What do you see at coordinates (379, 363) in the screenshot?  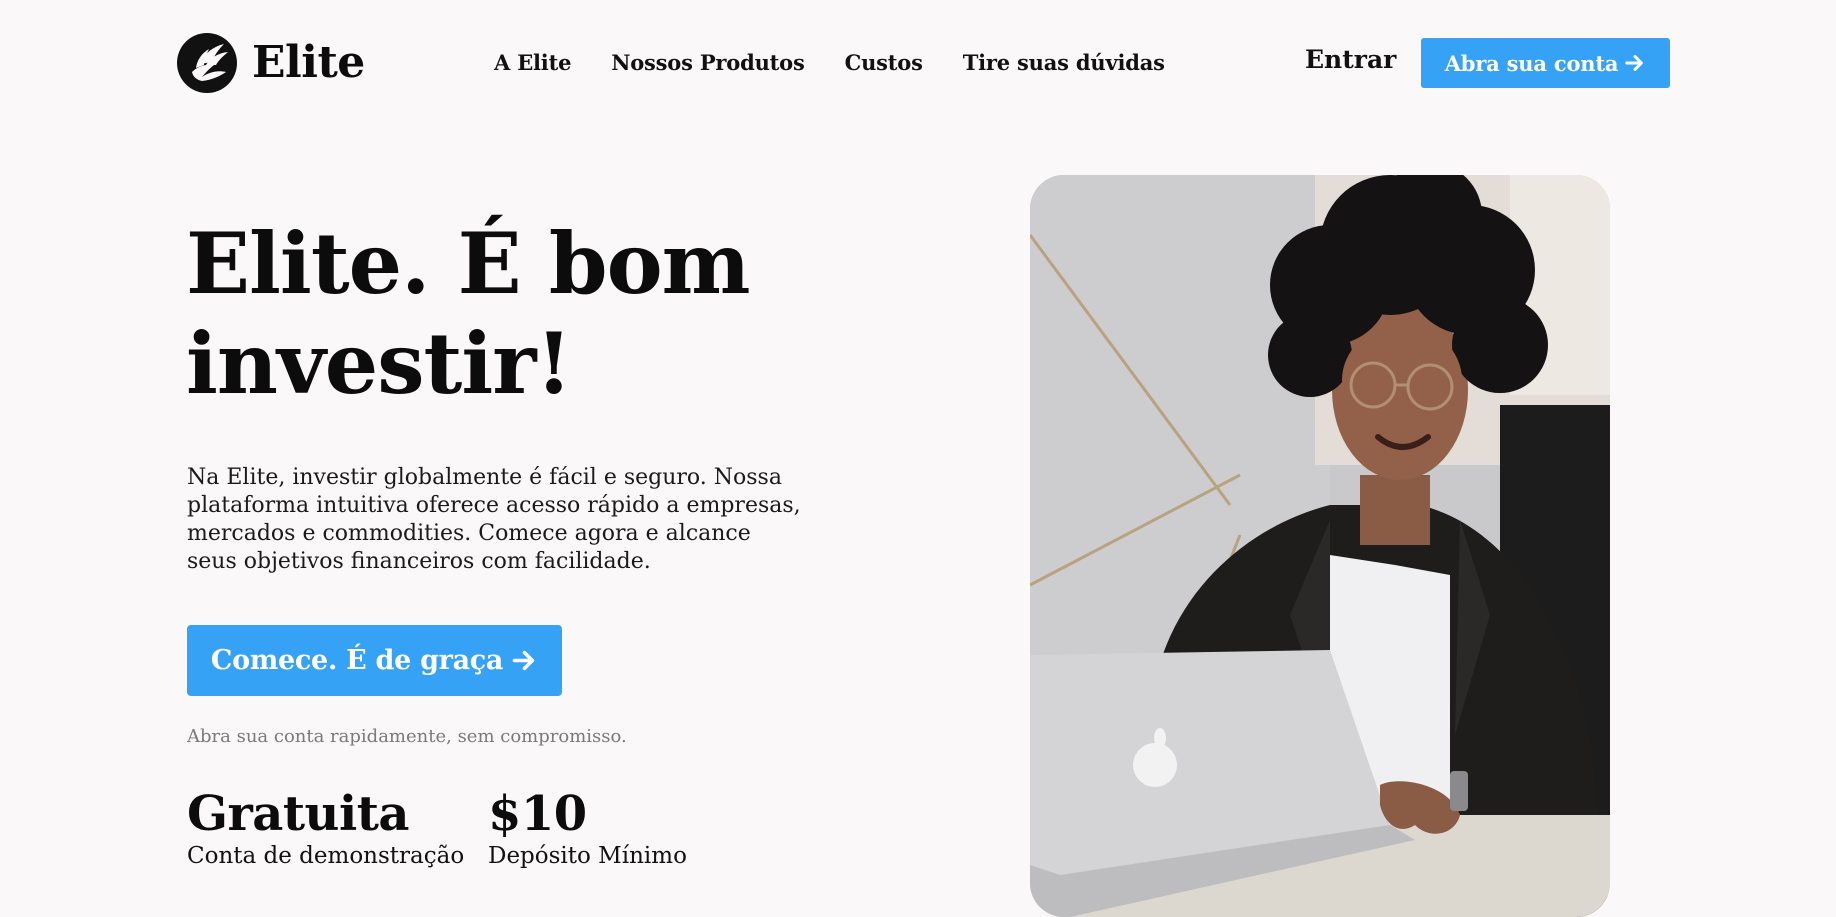 I see `hero-title-line2: investir!` at bounding box center [379, 363].